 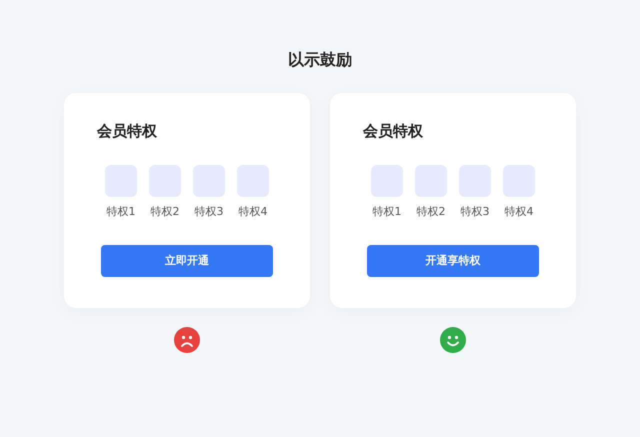 What do you see at coordinates (187, 261) in the screenshot?
I see `subscribe-button: 立即开通` at bounding box center [187, 261].